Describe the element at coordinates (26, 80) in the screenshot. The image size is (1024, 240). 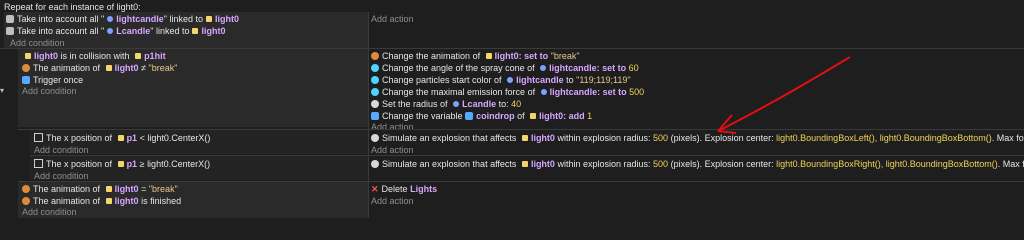
I see `trigger-once-icon` at that location.